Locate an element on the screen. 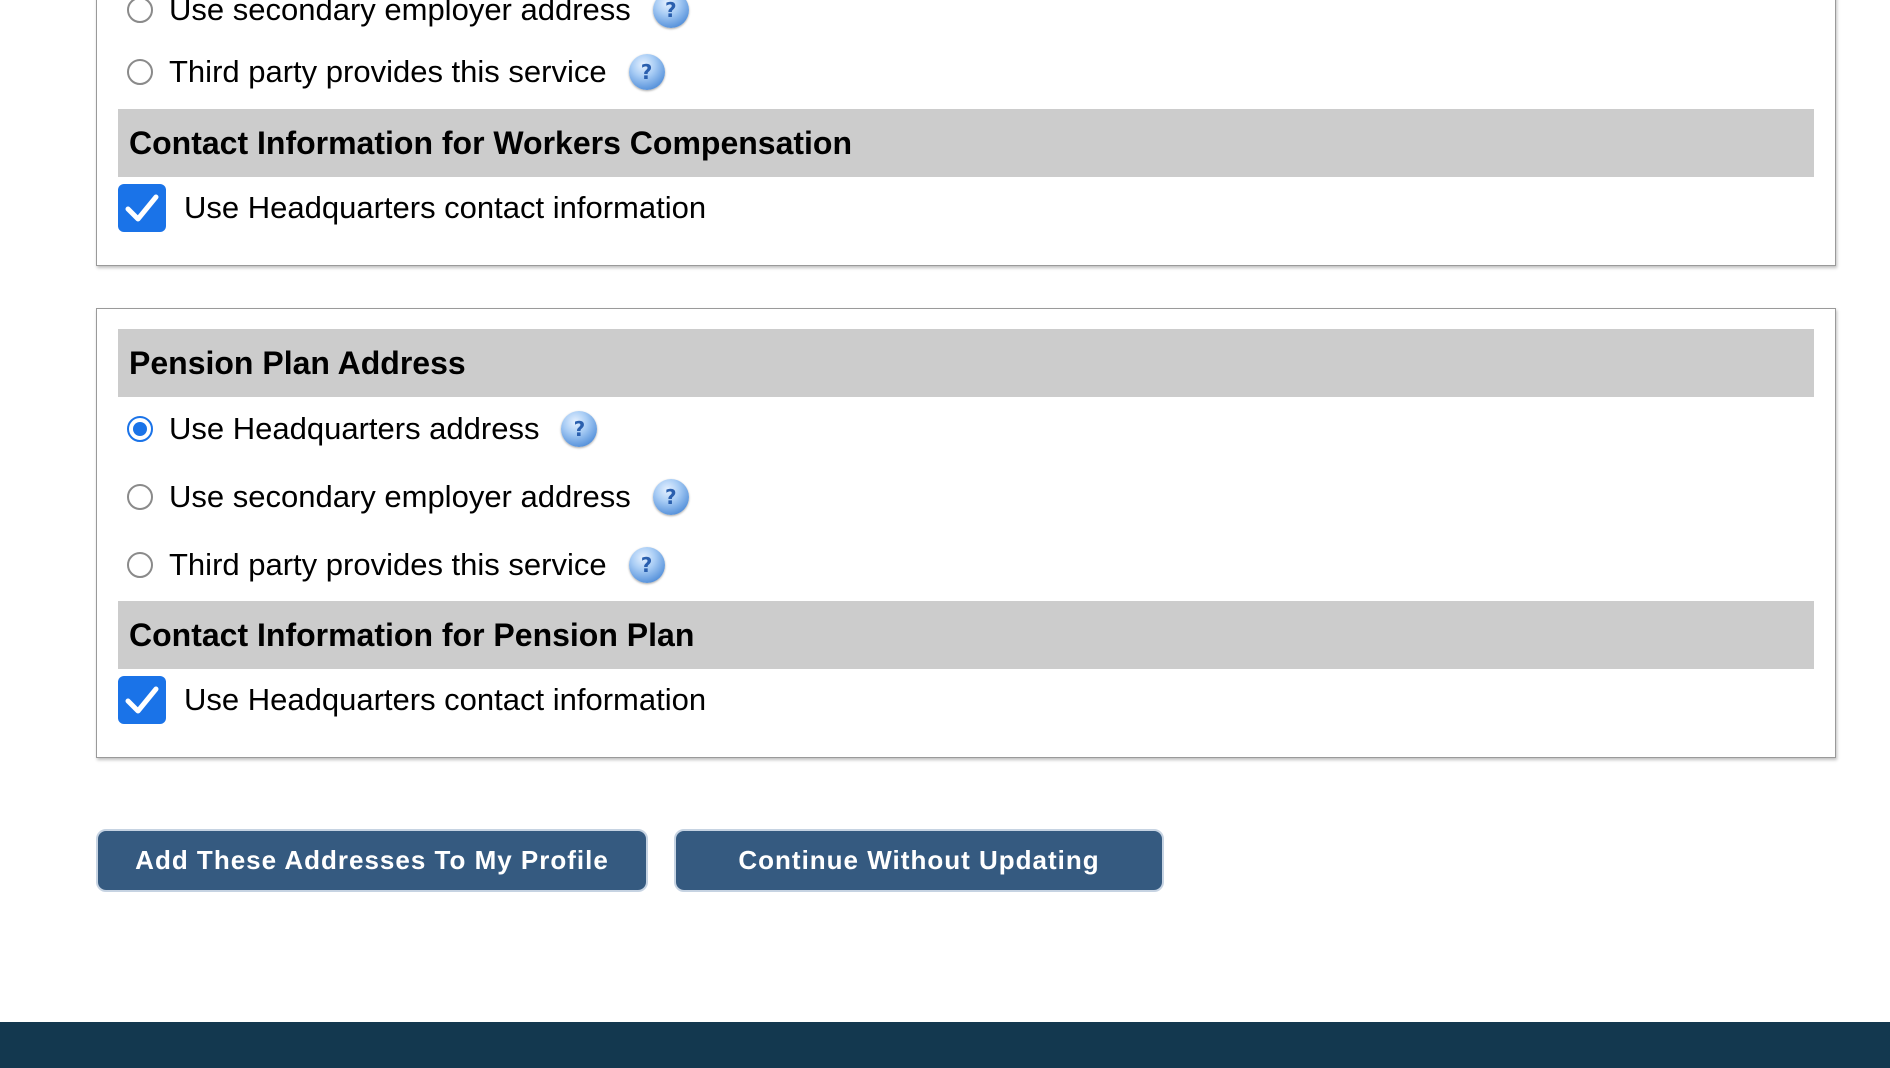  pension-option-secondary: Use secondary employer address ? is located at coordinates (408, 497).